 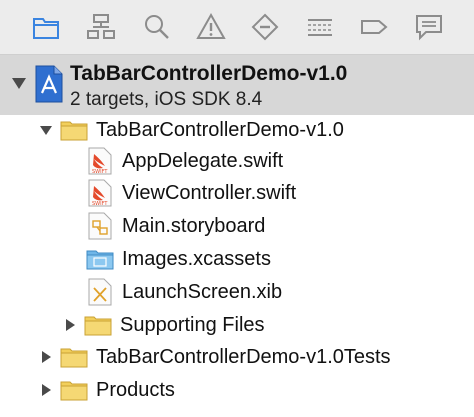 I want to click on project-title: TabBarControllerDemo-v1.0, so click(x=209, y=73).